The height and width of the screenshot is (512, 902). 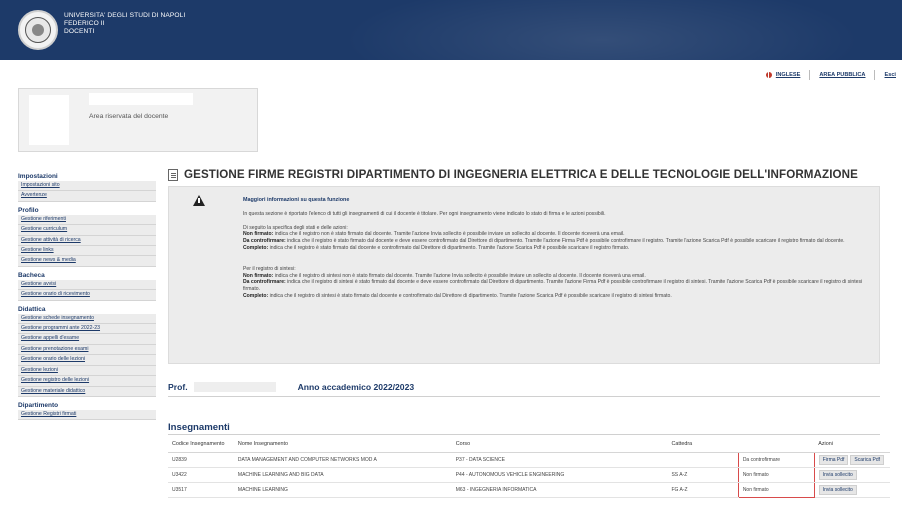 What do you see at coordinates (87, 220) in the screenshot?
I see `sidebar-item: Gestione riferimenti` at bounding box center [87, 220].